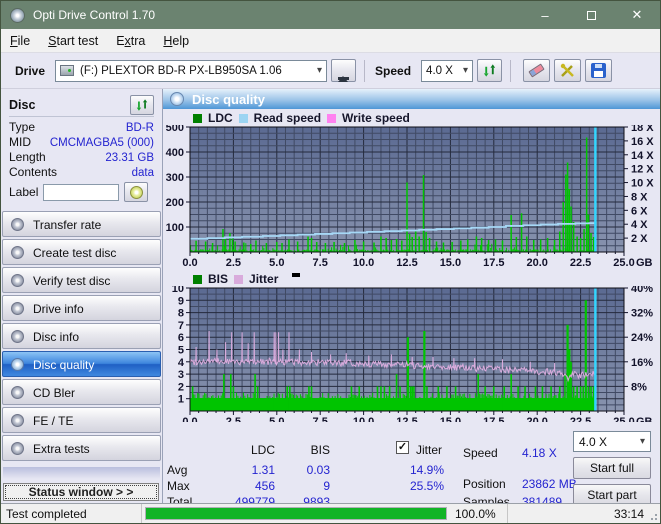  What do you see at coordinates (175, 129) in the screenshot?
I see `svg-text: 500` at bounding box center [175, 129].